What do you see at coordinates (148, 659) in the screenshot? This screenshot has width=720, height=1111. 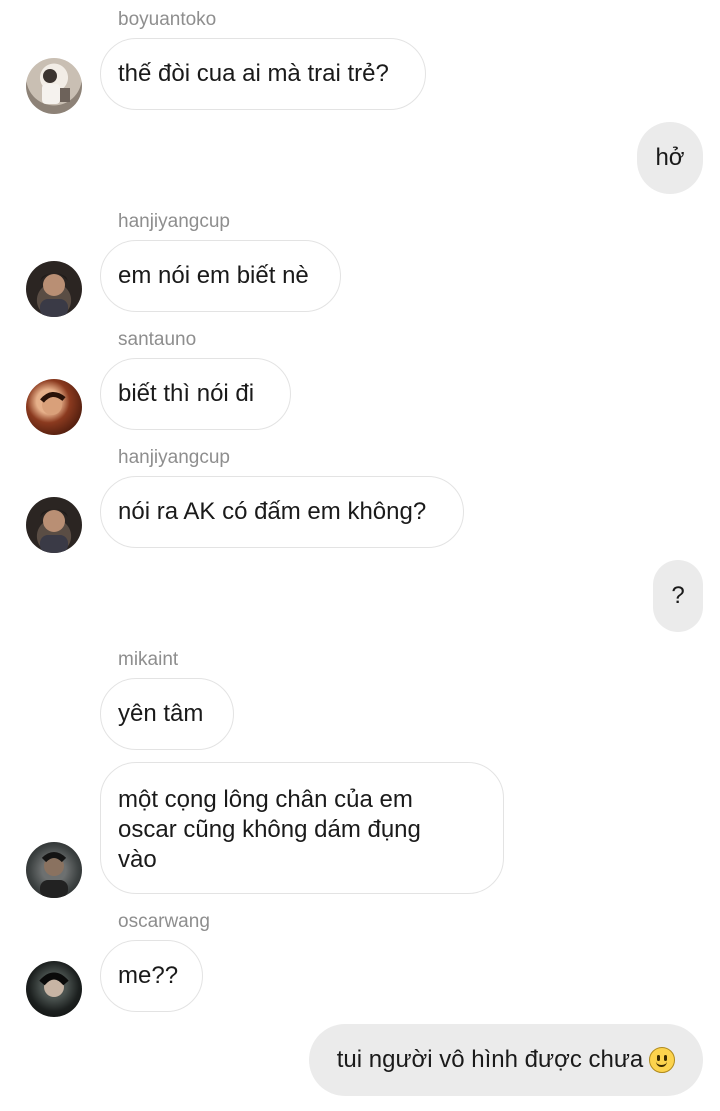 I see `sender-name: mikaint` at bounding box center [148, 659].